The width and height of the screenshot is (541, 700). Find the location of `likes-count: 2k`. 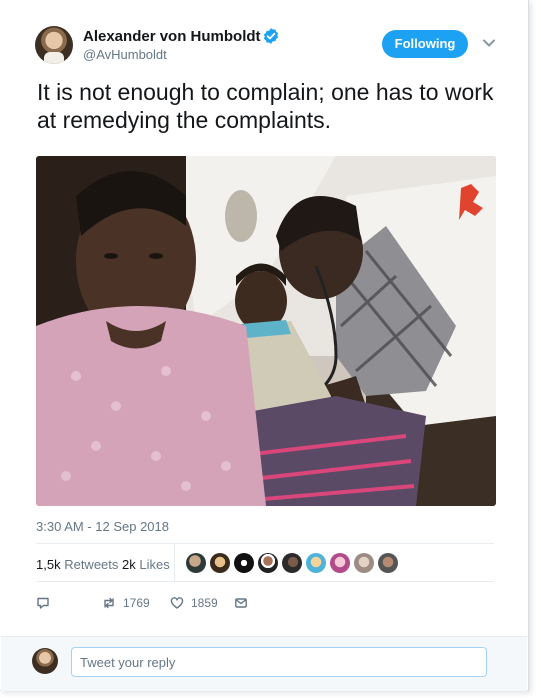

likes-count: 2k is located at coordinates (129, 564).